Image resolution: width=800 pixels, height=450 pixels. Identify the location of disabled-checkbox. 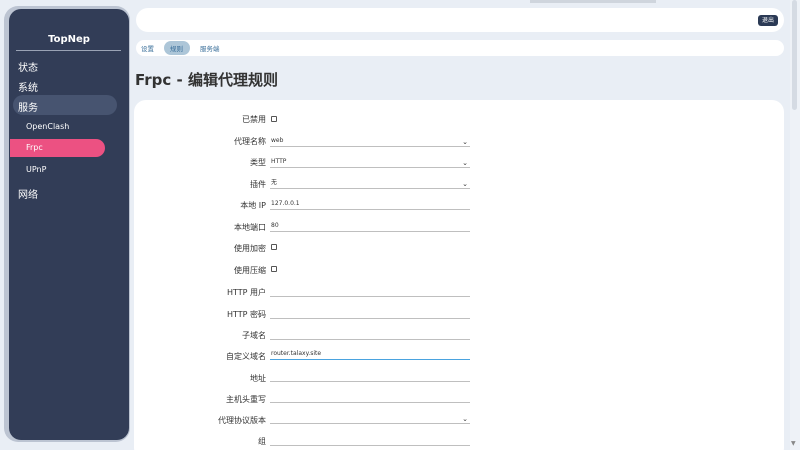
(274, 119).